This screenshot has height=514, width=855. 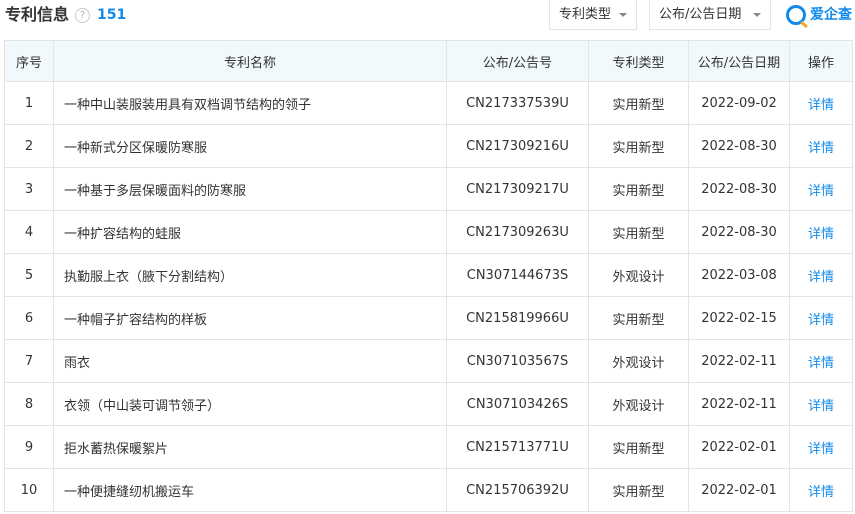 I want to click on pub-date: 2022-03-08, so click(x=739, y=275).